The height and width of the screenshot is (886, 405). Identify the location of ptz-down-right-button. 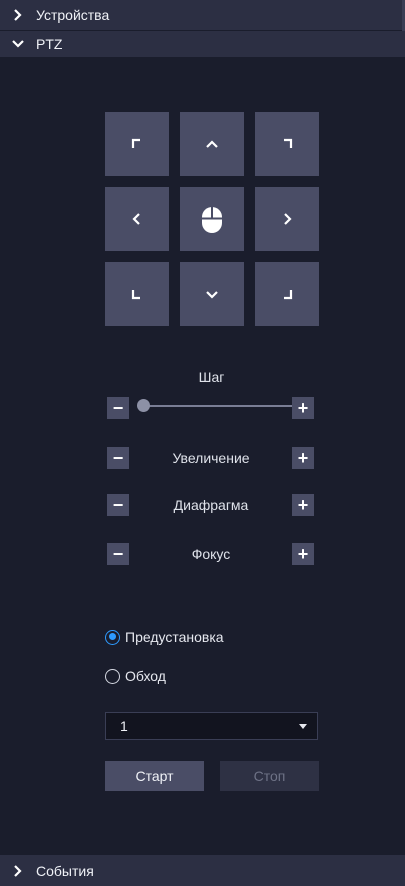
(287, 294).